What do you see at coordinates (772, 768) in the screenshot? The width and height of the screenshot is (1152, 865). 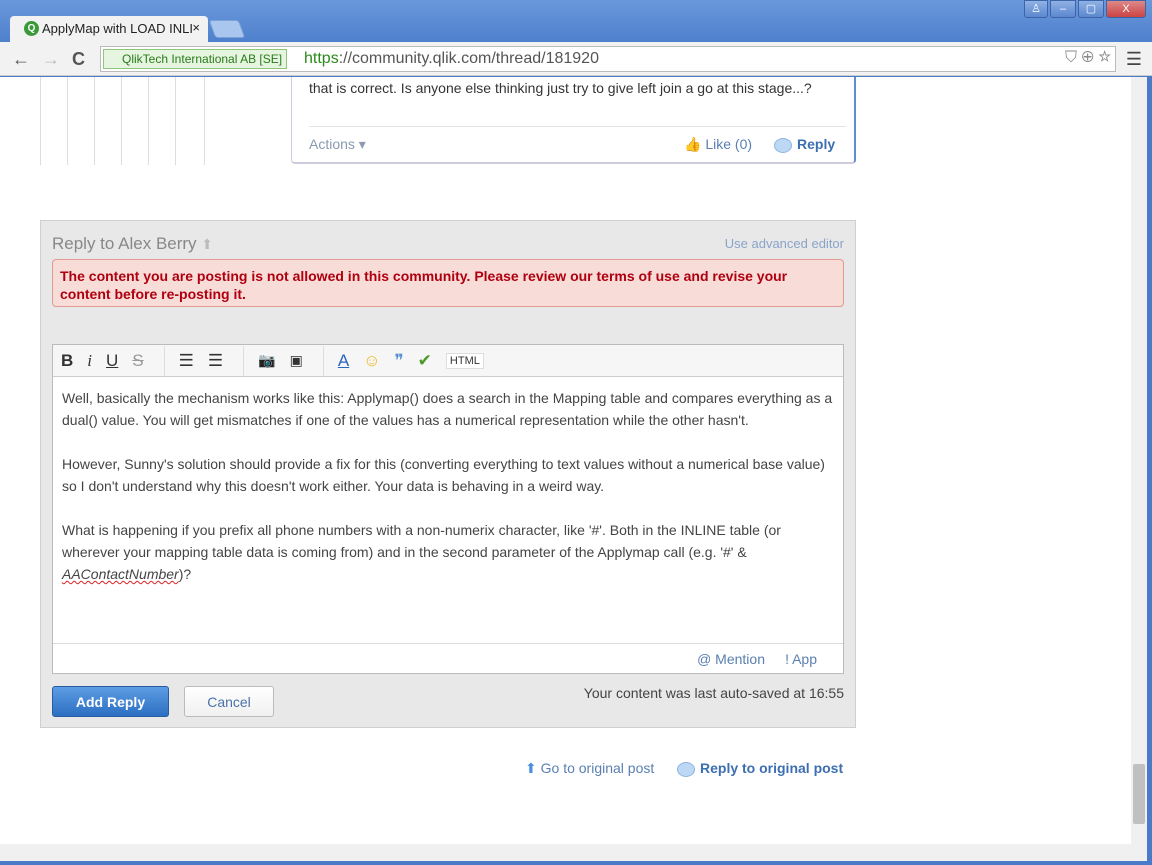 I see `reply-original-label: Reply to original post` at bounding box center [772, 768].